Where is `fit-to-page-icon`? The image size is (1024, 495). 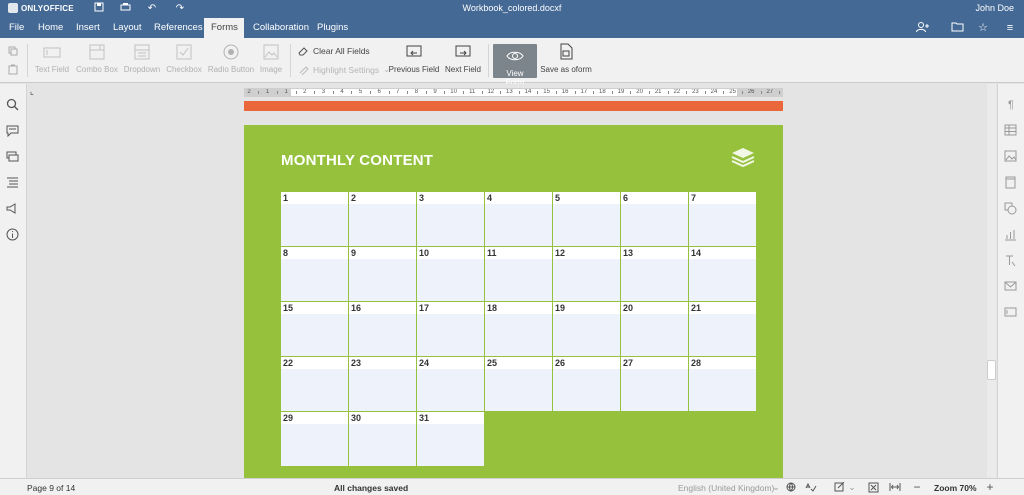
fit-to-page-icon is located at coordinates (873, 487).